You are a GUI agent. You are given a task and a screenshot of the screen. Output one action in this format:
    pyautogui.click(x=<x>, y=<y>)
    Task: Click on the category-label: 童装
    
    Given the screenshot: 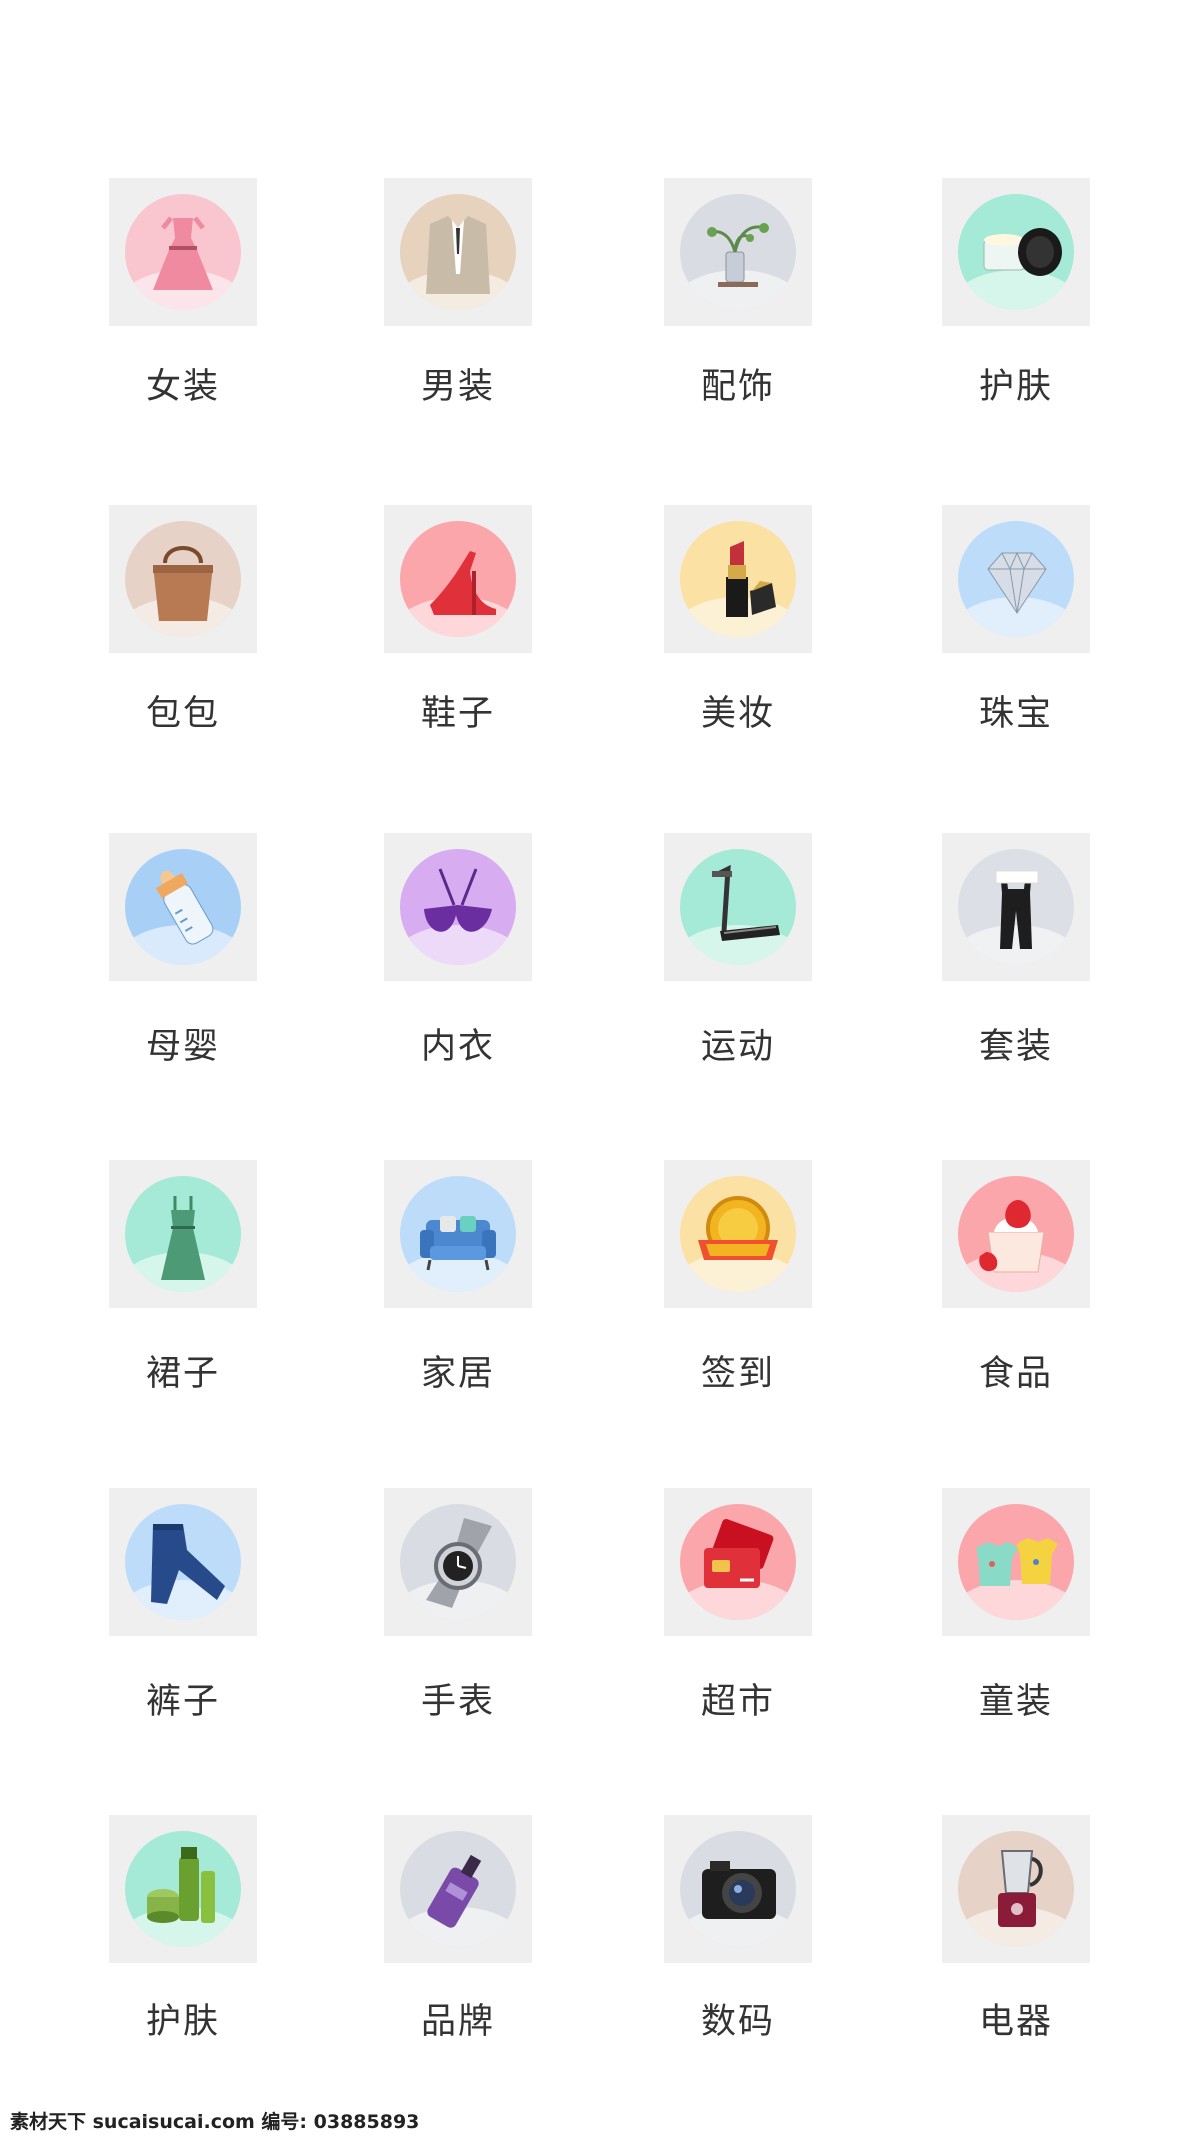 What is the action you would take?
    pyautogui.click(x=1015, y=1702)
    